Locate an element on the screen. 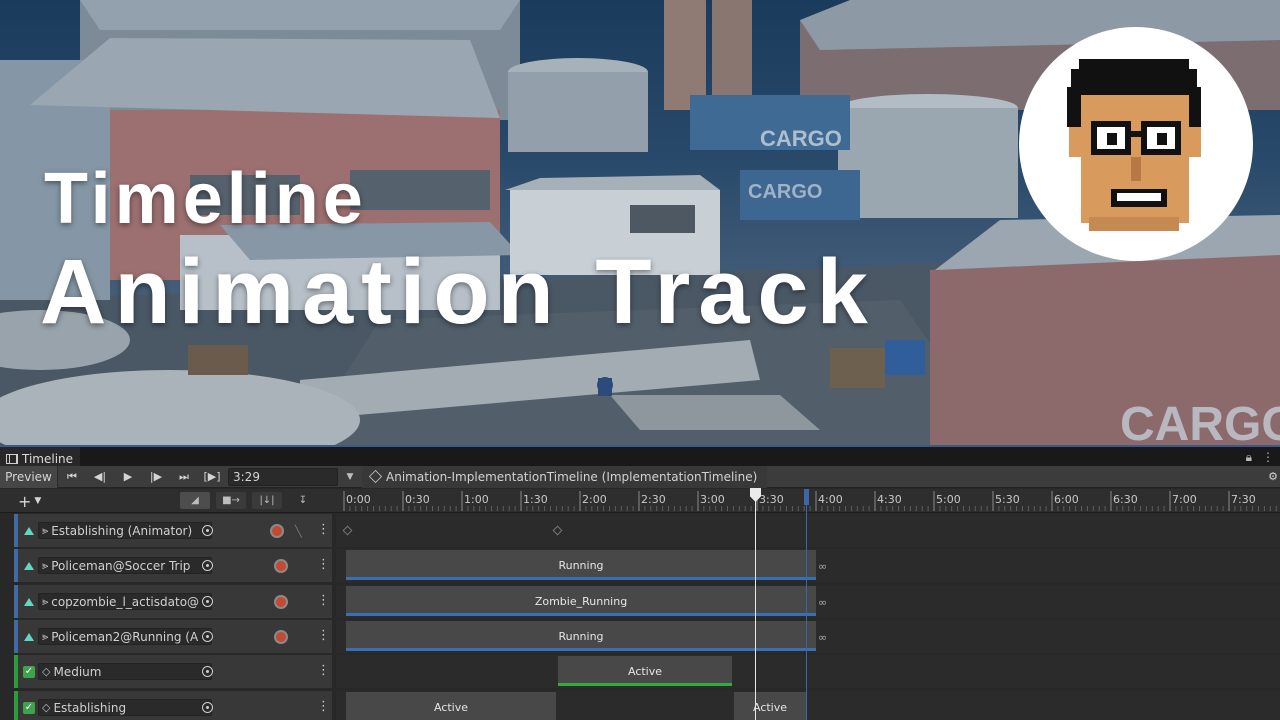 Image resolution: width=1280 pixels, height=720 pixels. add-track-button: + ▼ is located at coordinates (29, 501).